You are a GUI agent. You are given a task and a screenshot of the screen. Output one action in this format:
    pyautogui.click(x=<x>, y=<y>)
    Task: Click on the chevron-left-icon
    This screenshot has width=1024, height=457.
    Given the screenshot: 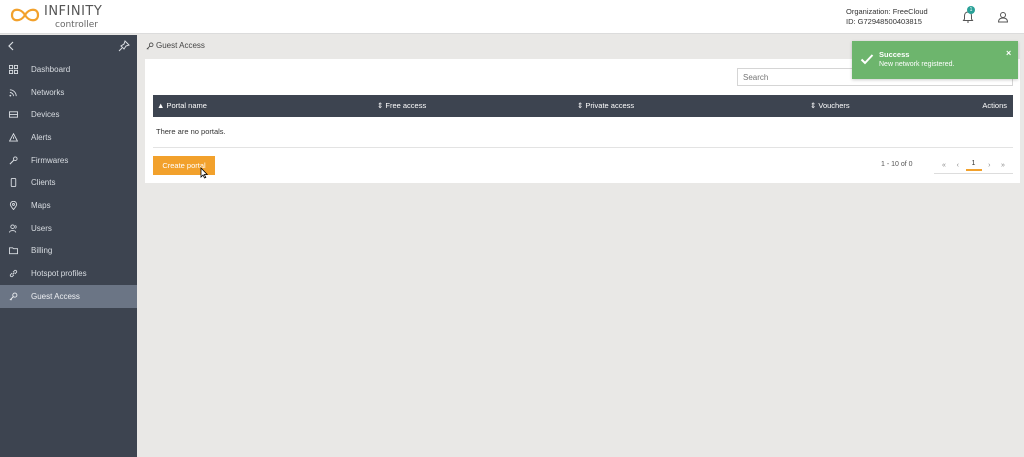 What is the action you would take?
    pyautogui.click(x=11, y=46)
    